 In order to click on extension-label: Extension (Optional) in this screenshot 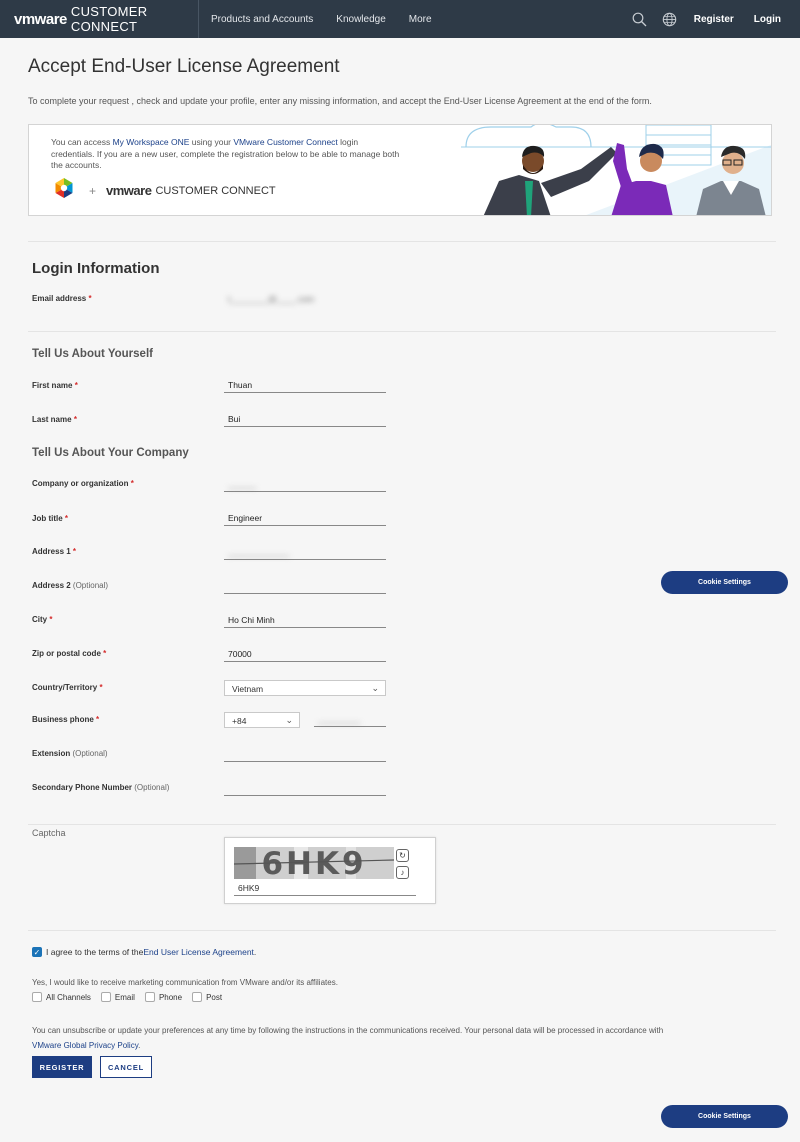, I will do `click(70, 753)`.